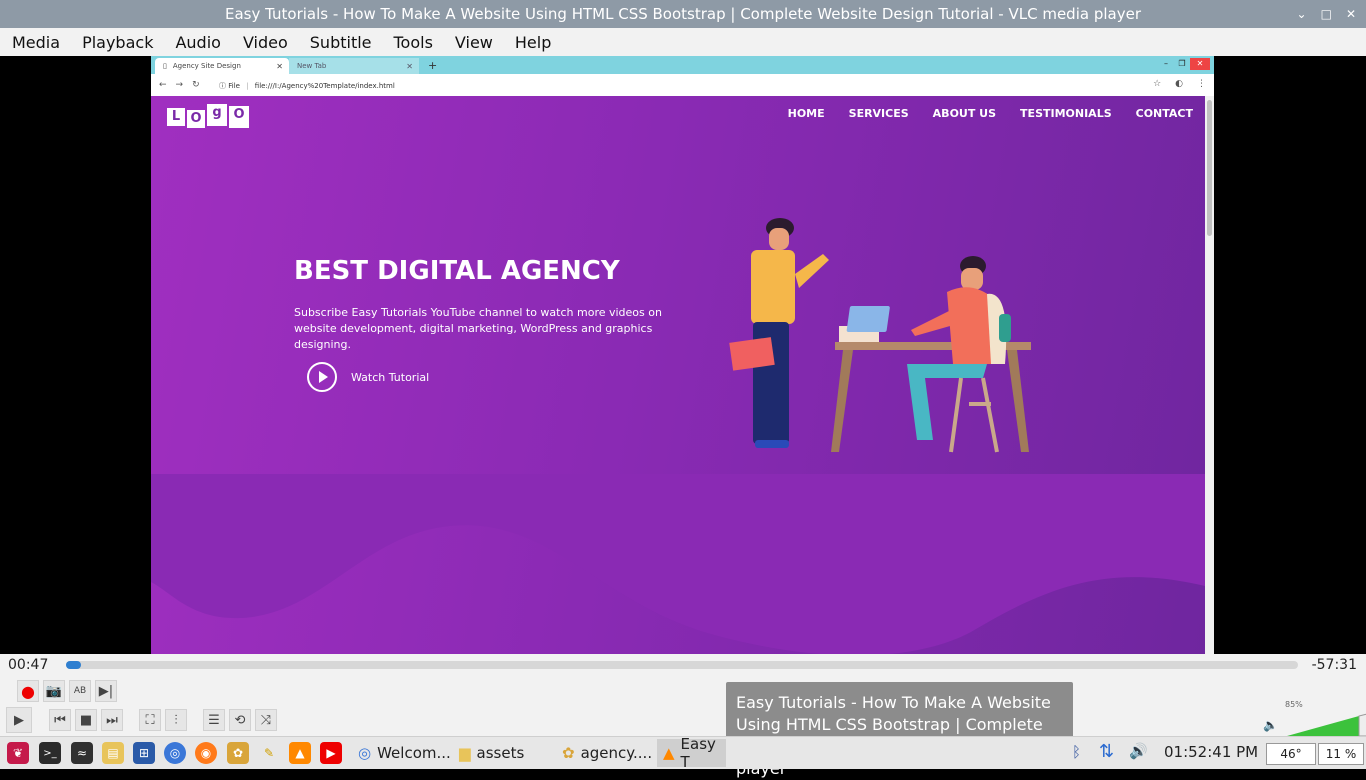  I want to click on task-label: Easy T, so click(698, 753).